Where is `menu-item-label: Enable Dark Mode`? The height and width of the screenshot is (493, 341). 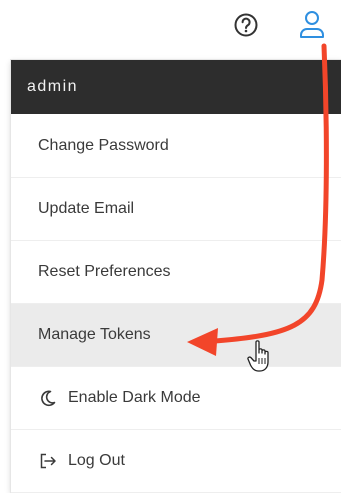
menu-item-label: Enable Dark Mode is located at coordinates (134, 397).